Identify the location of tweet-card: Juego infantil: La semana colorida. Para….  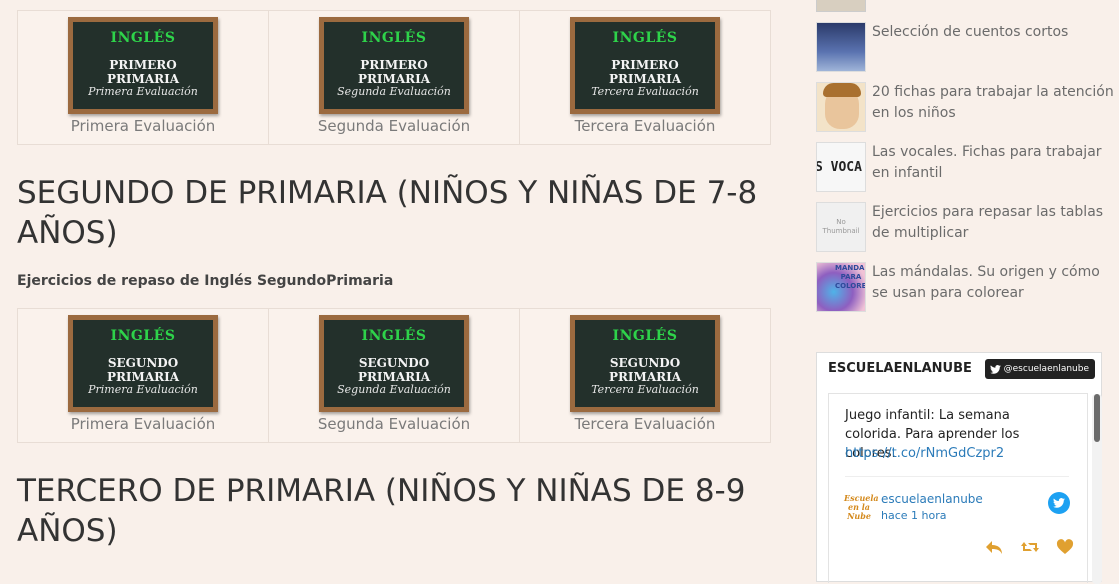
(958, 488).